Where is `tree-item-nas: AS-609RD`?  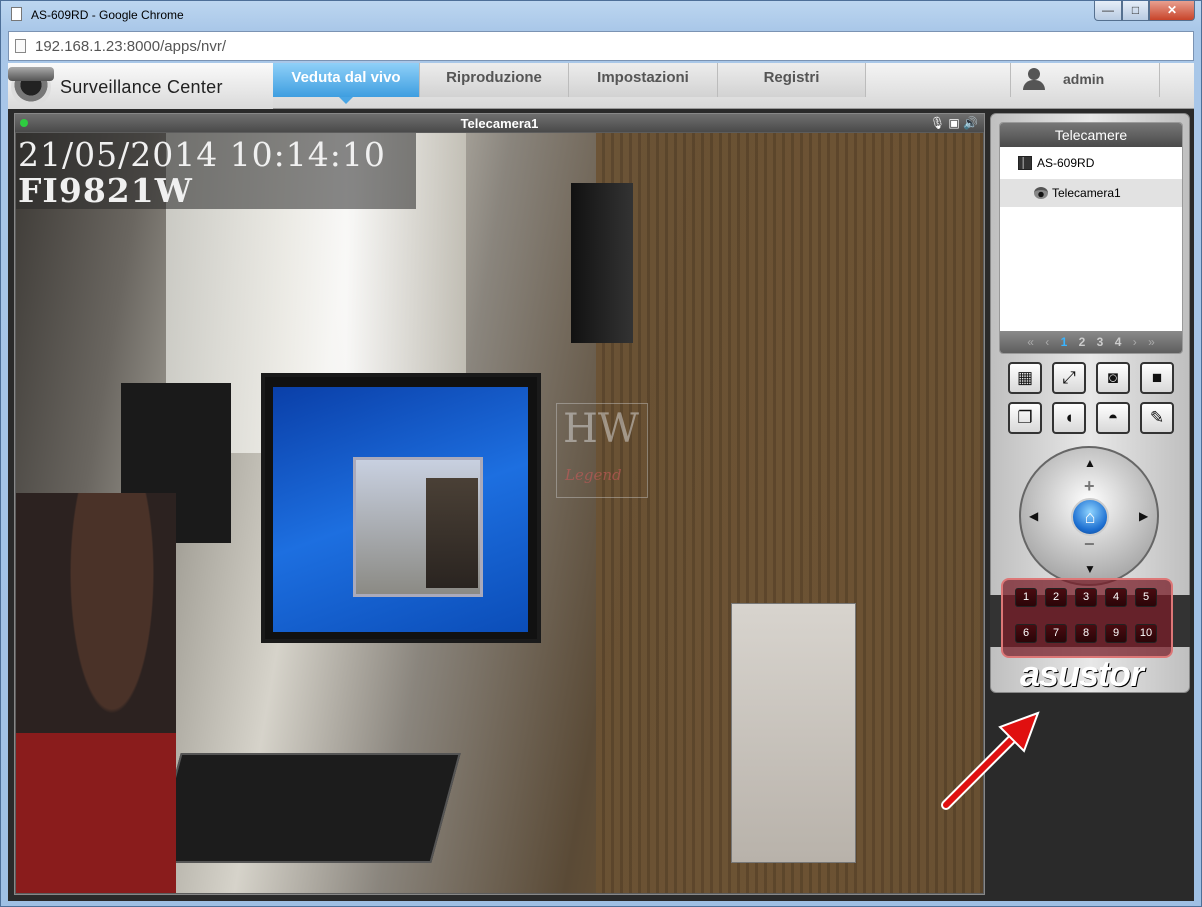 tree-item-nas: AS-609RD is located at coordinates (1091, 163).